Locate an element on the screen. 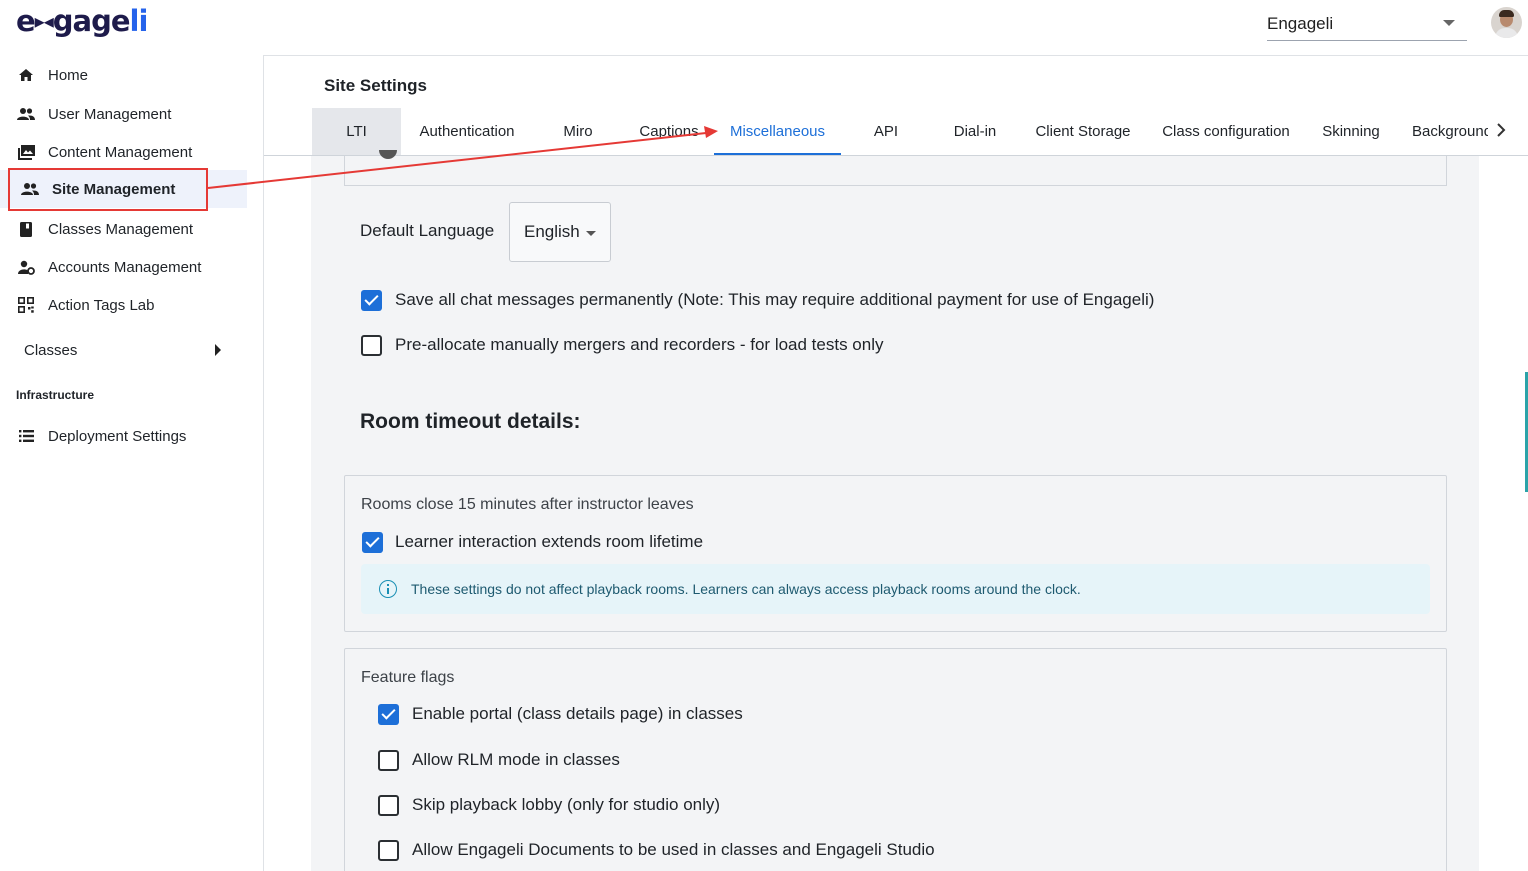 The height and width of the screenshot is (871, 1528). allow-documents-checkbox is located at coordinates (388, 850).